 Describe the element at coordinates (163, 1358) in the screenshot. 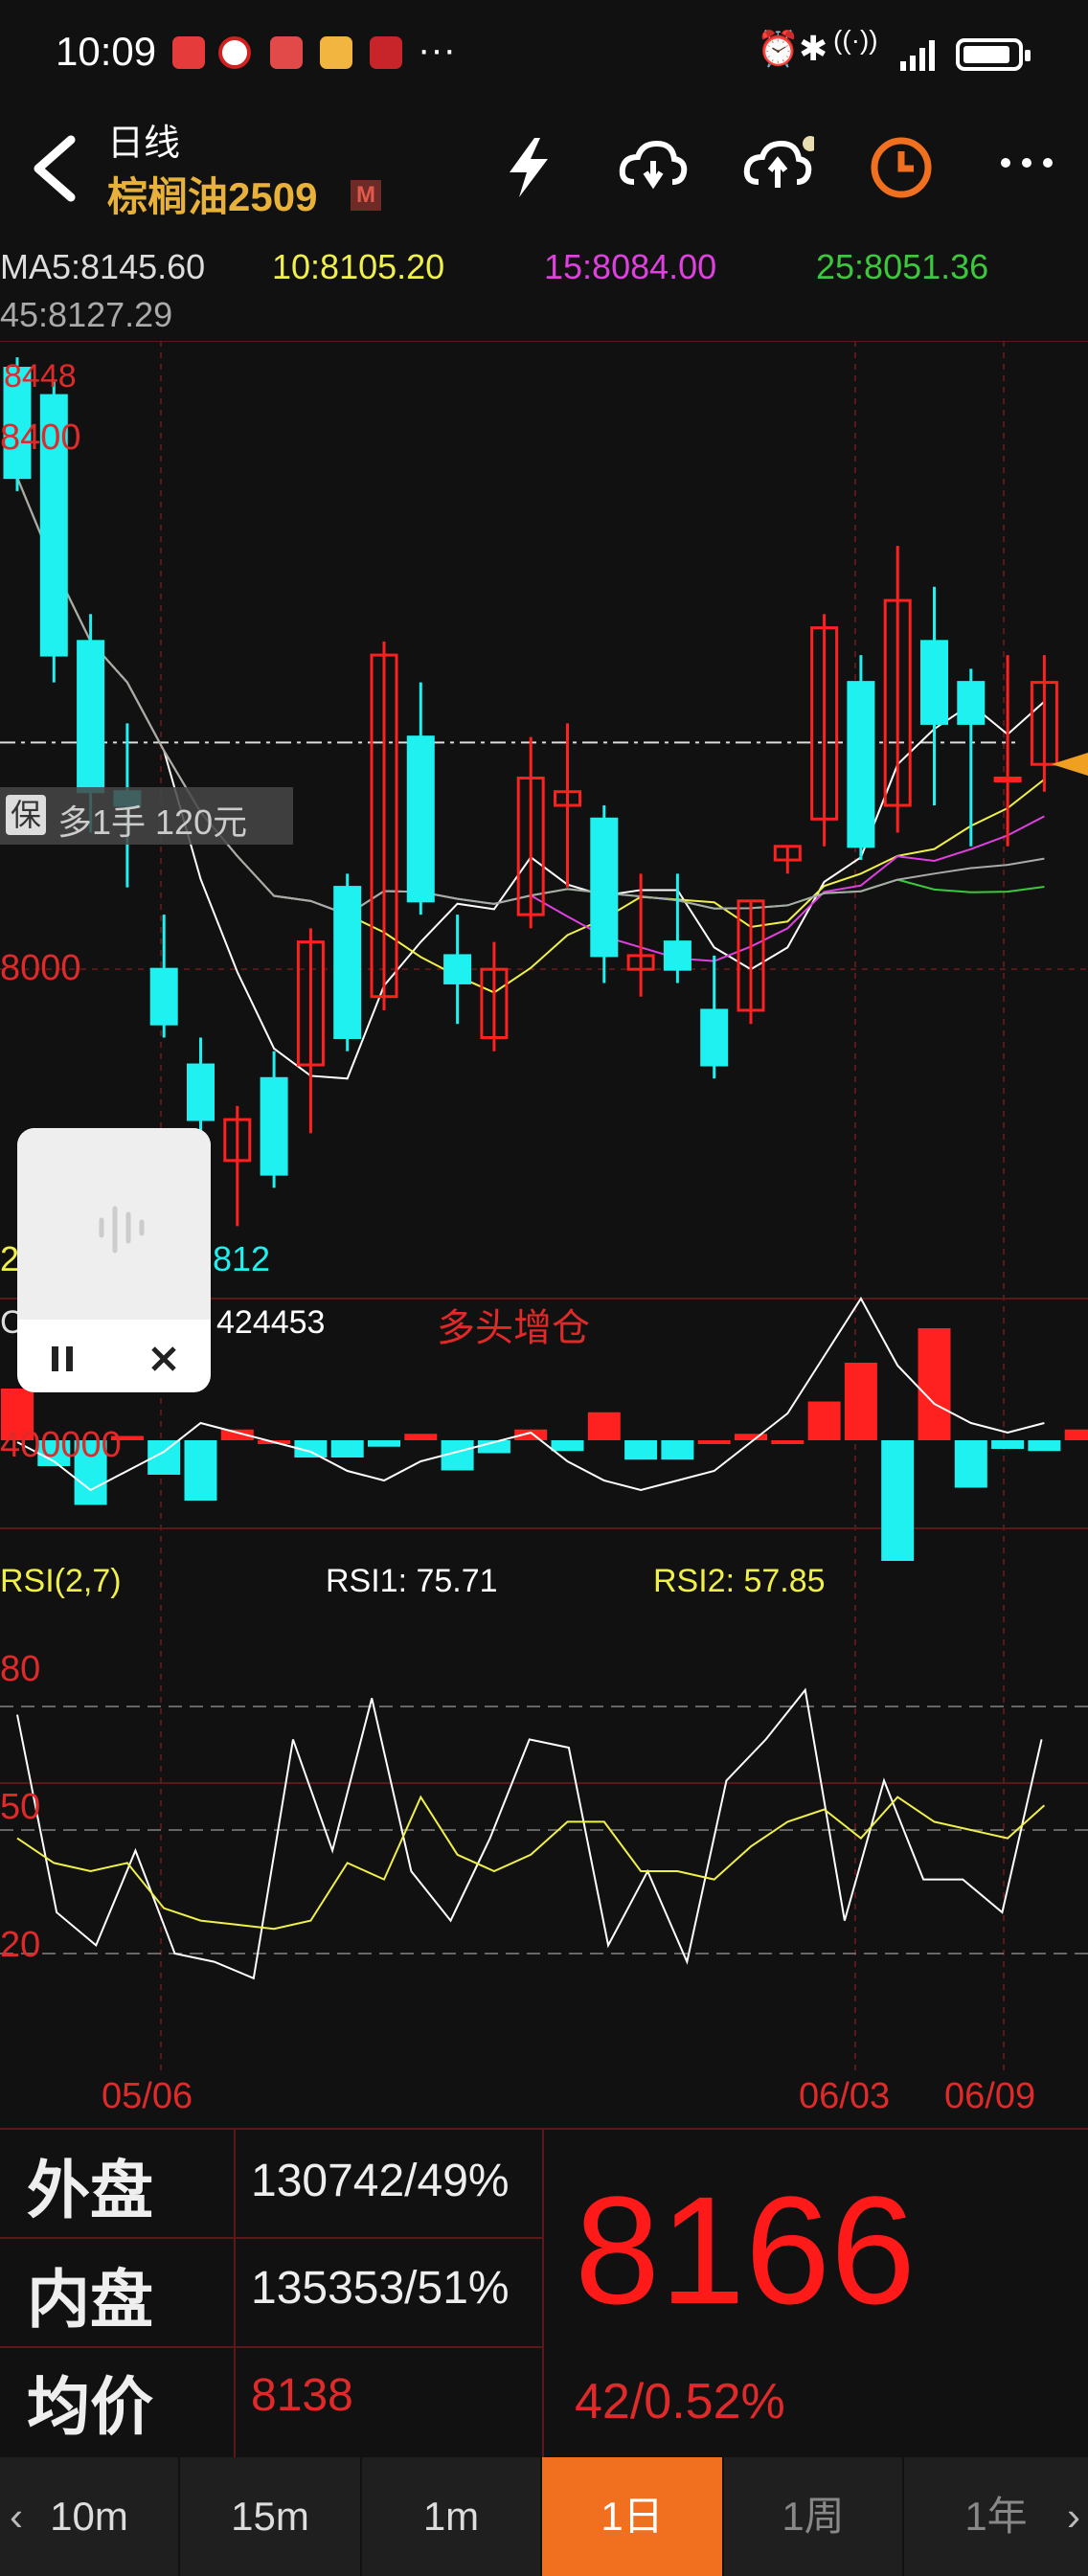

I see `close-icon` at that location.